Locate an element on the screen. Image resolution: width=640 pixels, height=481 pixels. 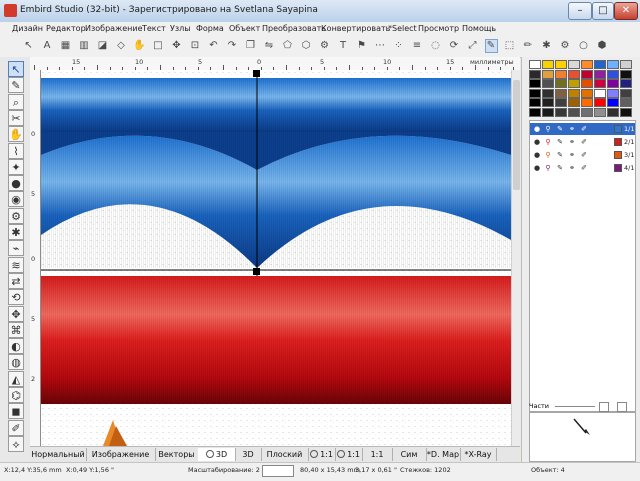
tool-wave-icon: ⌁ is located at coordinates (16, 248).